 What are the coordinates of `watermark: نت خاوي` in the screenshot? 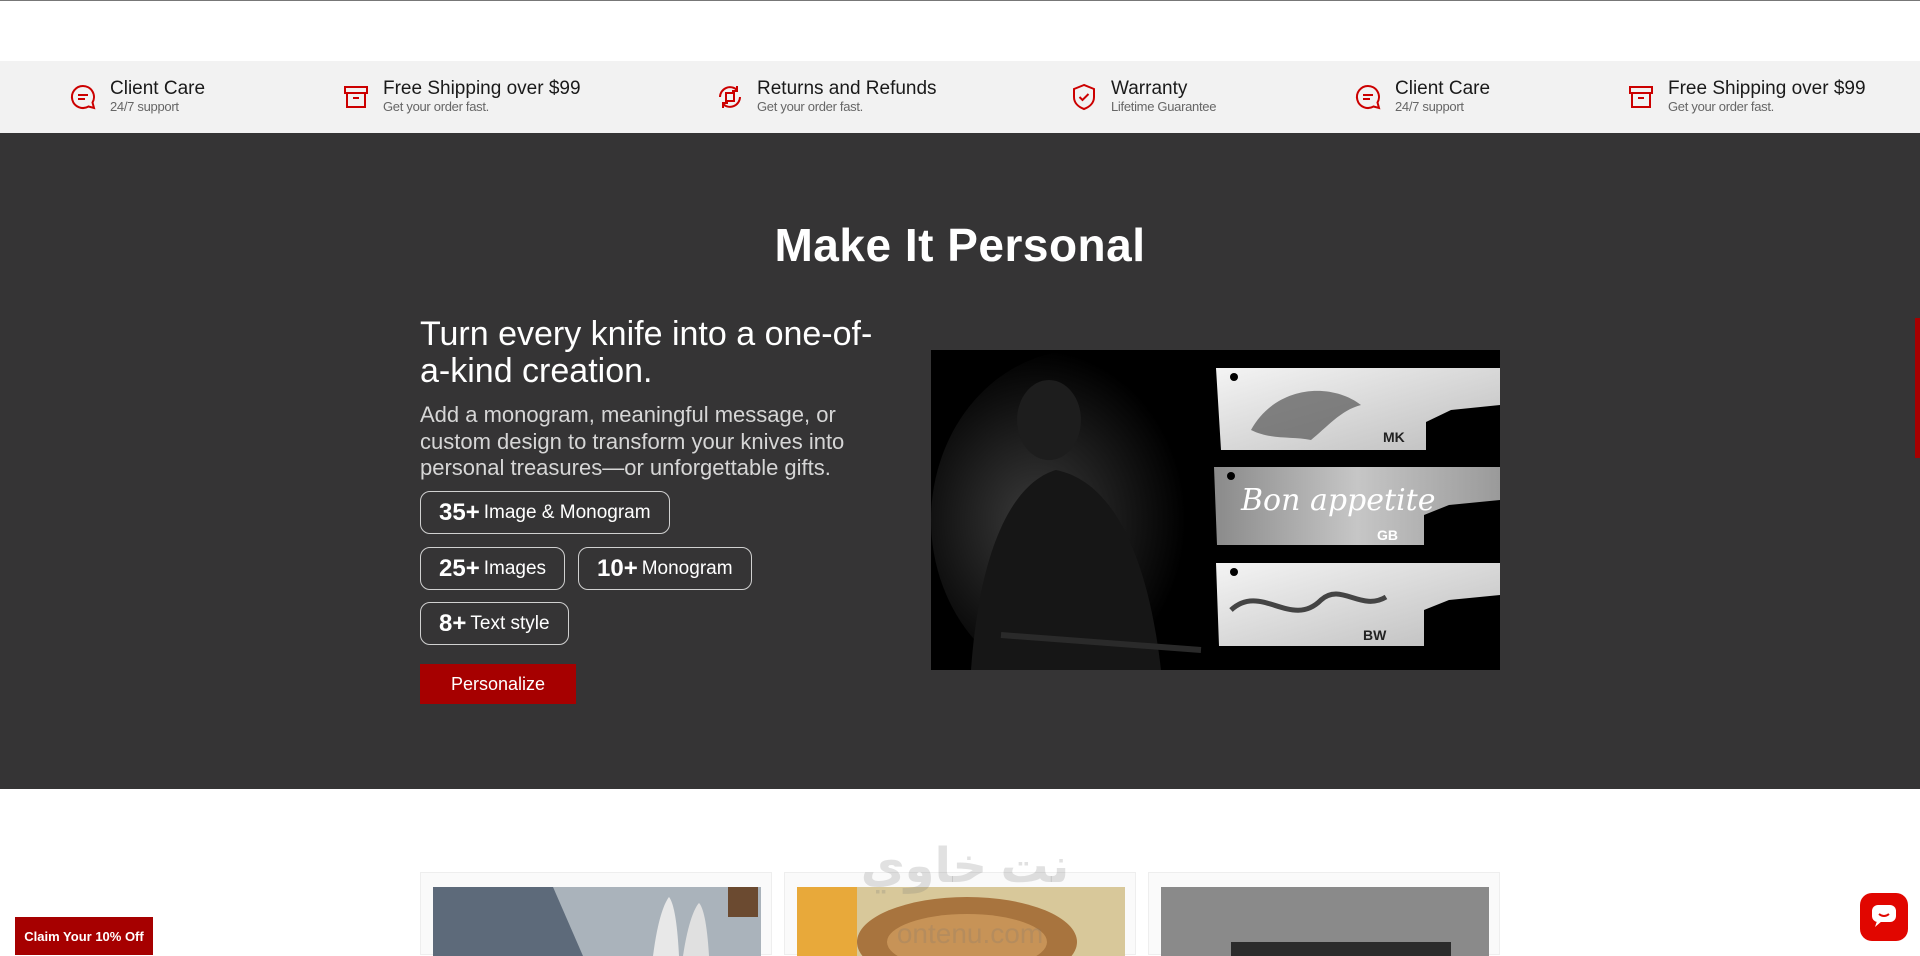 It's located at (965, 866).